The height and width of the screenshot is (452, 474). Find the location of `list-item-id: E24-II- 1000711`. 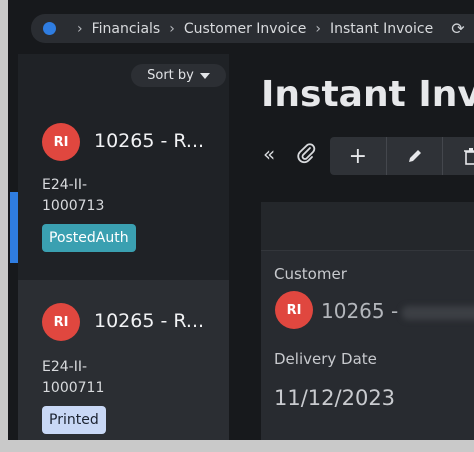

list-item-id: E24-II- 1000711 is located at coordinates (73, 377).